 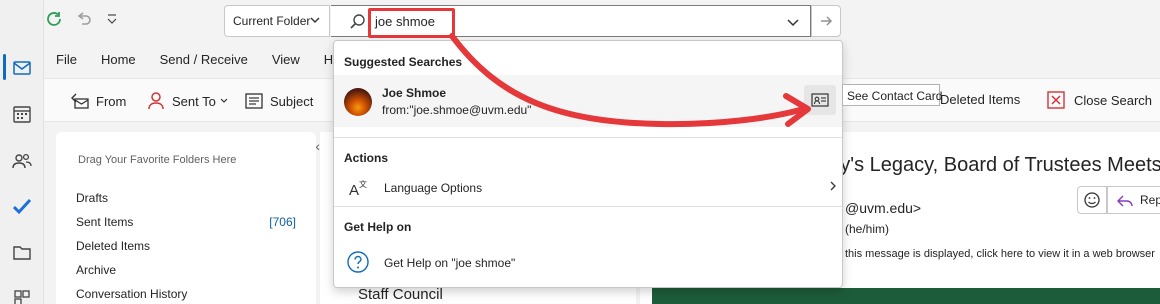 I want to click on menu-send-receive: Send / Receive, so click(x=204, y=61).